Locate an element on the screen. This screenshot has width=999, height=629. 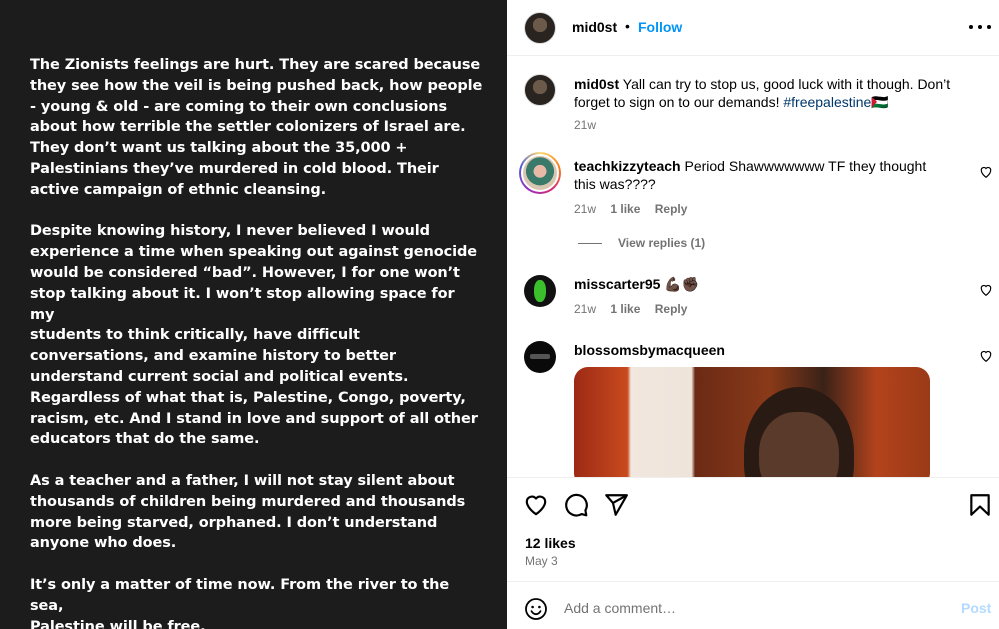
comment: blossomsbymacqueen is located at coordinates (649, 350).